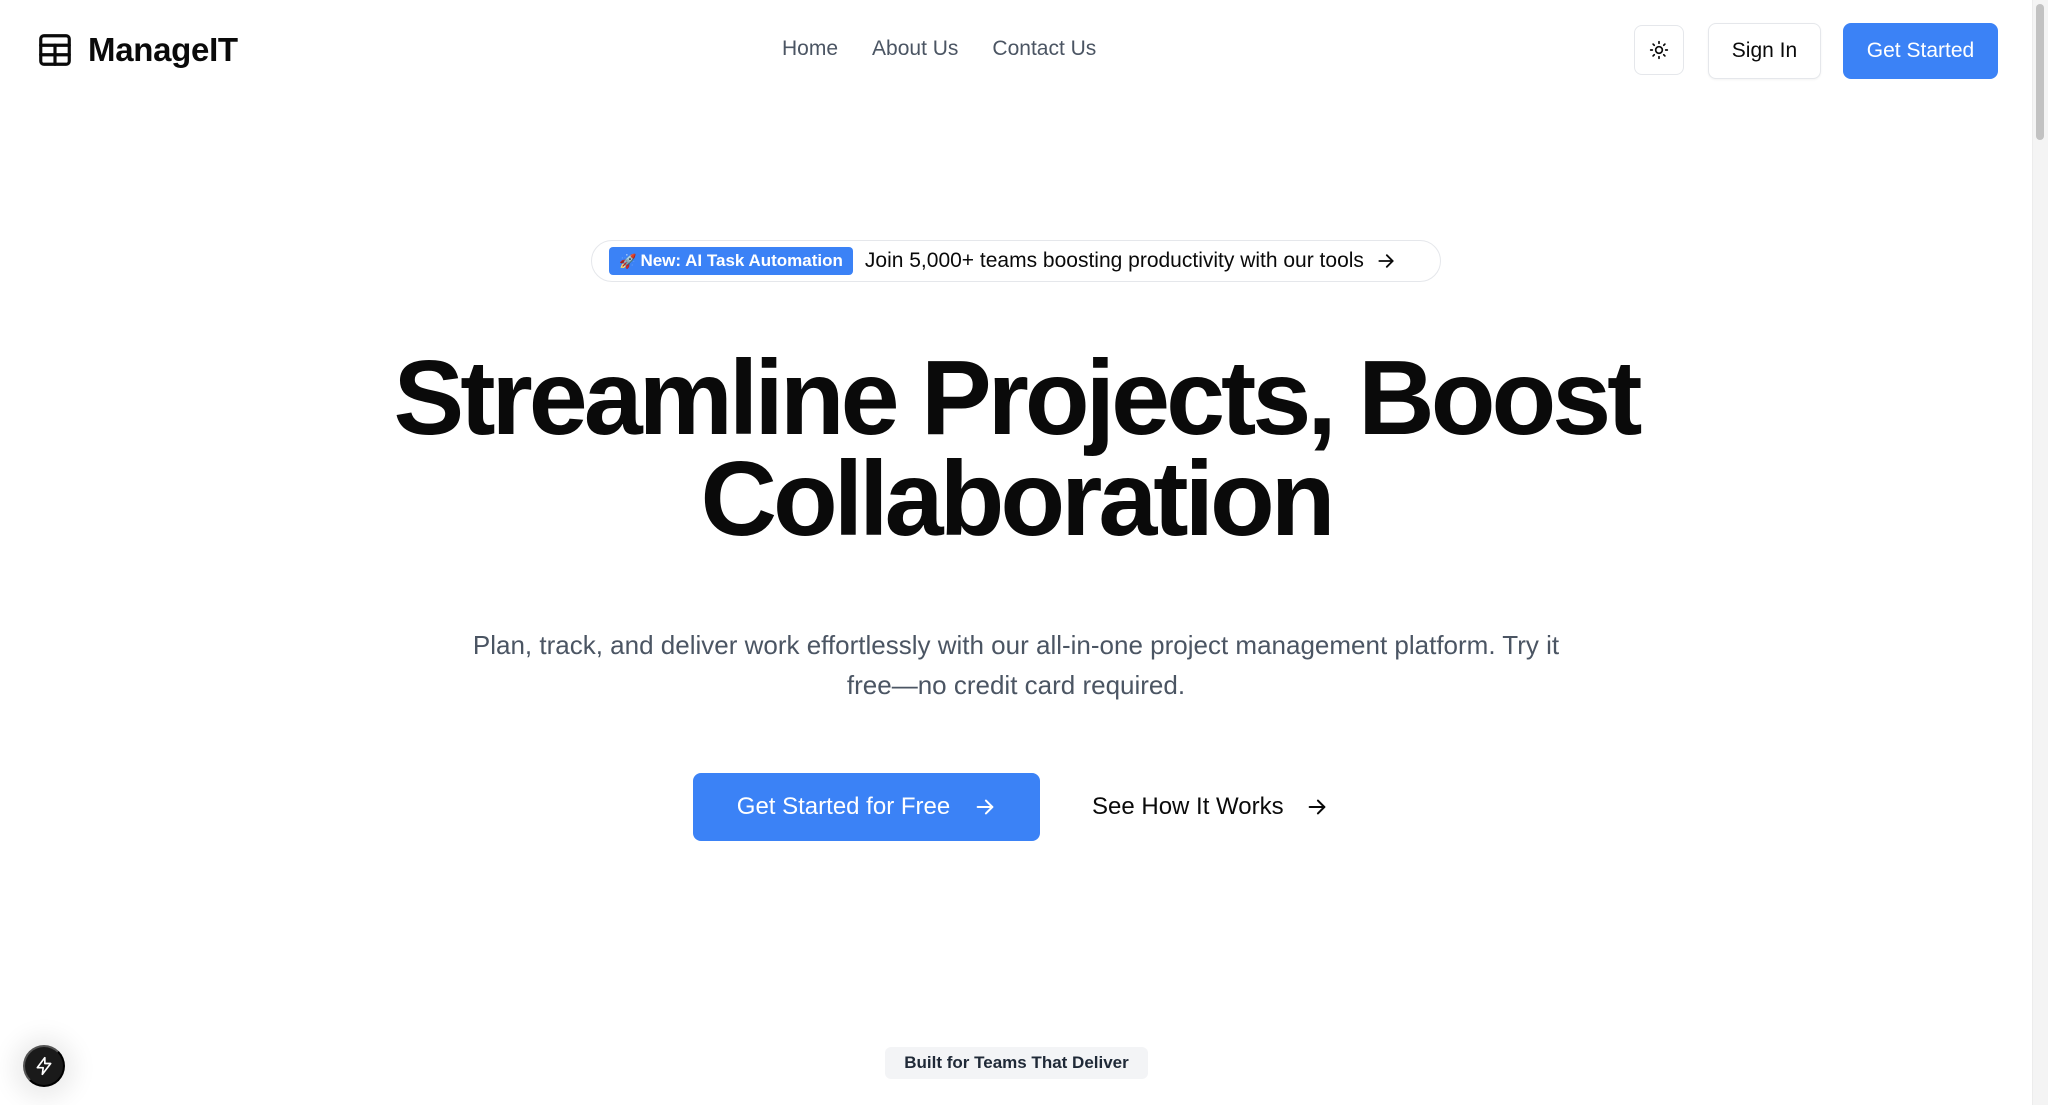 This screenshot has height=1105, width=2048. I want to click on floating-action-button, so click(44, 1066).